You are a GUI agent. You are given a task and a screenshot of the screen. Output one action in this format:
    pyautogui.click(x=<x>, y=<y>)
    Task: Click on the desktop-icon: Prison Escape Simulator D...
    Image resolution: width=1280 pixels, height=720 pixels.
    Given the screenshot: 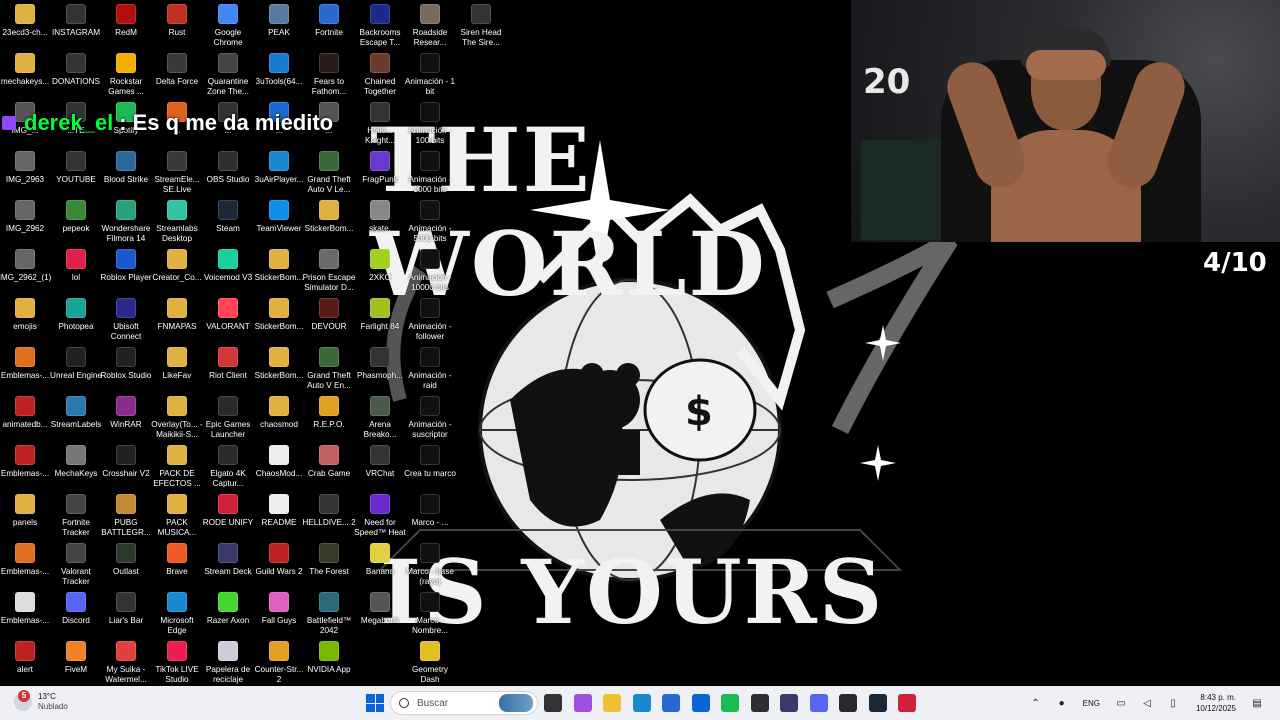 What is the action you would take?
    pyautogui.click(x=329, y=269)
    